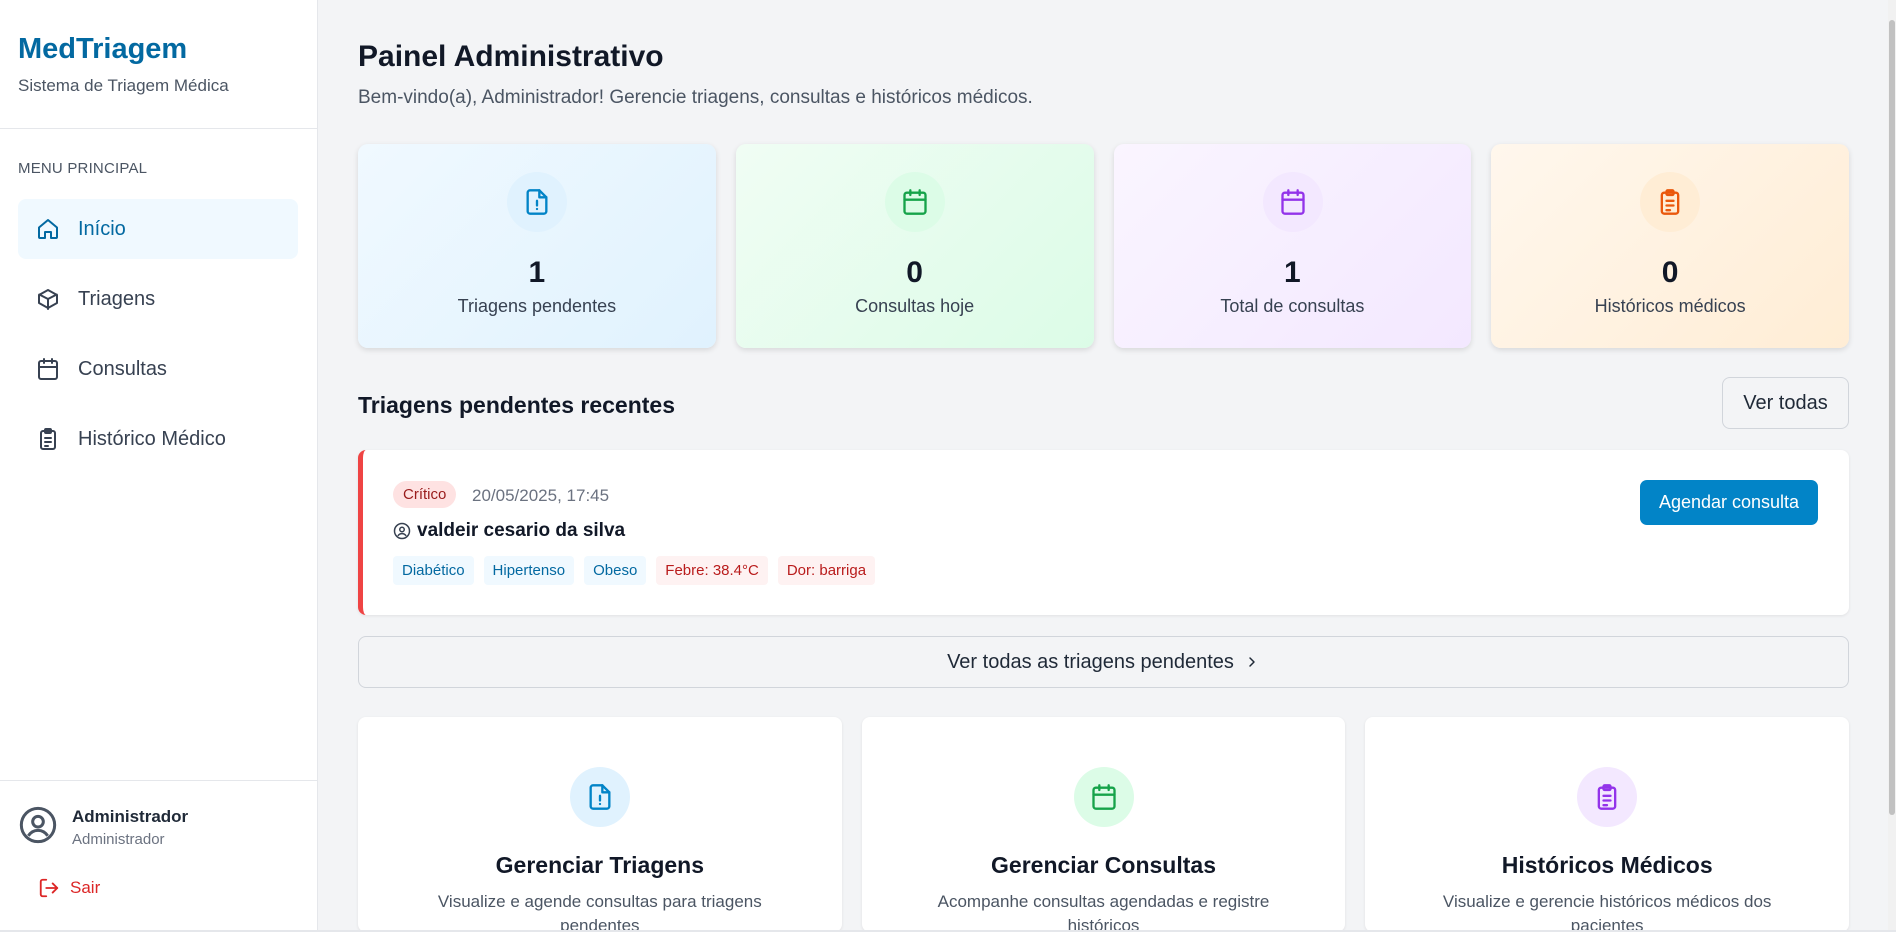 The image size is (1896, 932). I want to click on menu-heading: MENU PRINCIPAL, so click(83, 168).